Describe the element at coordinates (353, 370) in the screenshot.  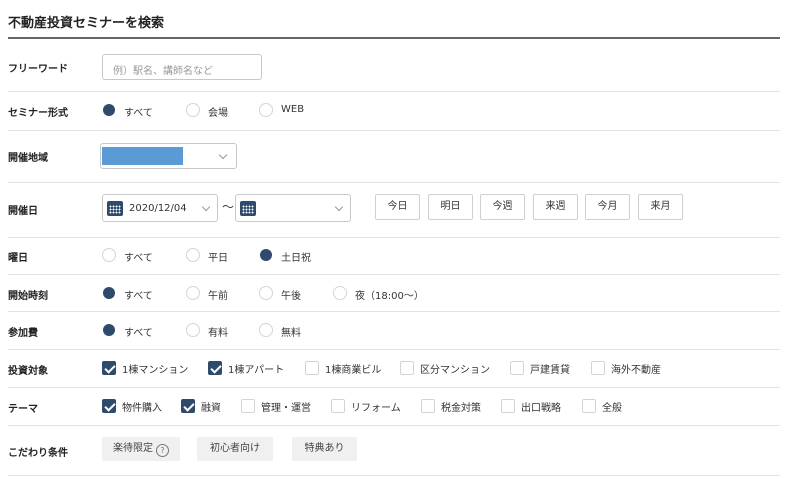
I see `target-option-label: 1棟商業ビル` at that location.